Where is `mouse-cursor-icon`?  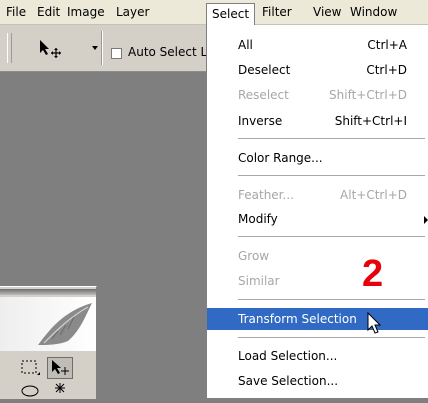 mouse-cursor-icon is located at coordinates (374, 323).